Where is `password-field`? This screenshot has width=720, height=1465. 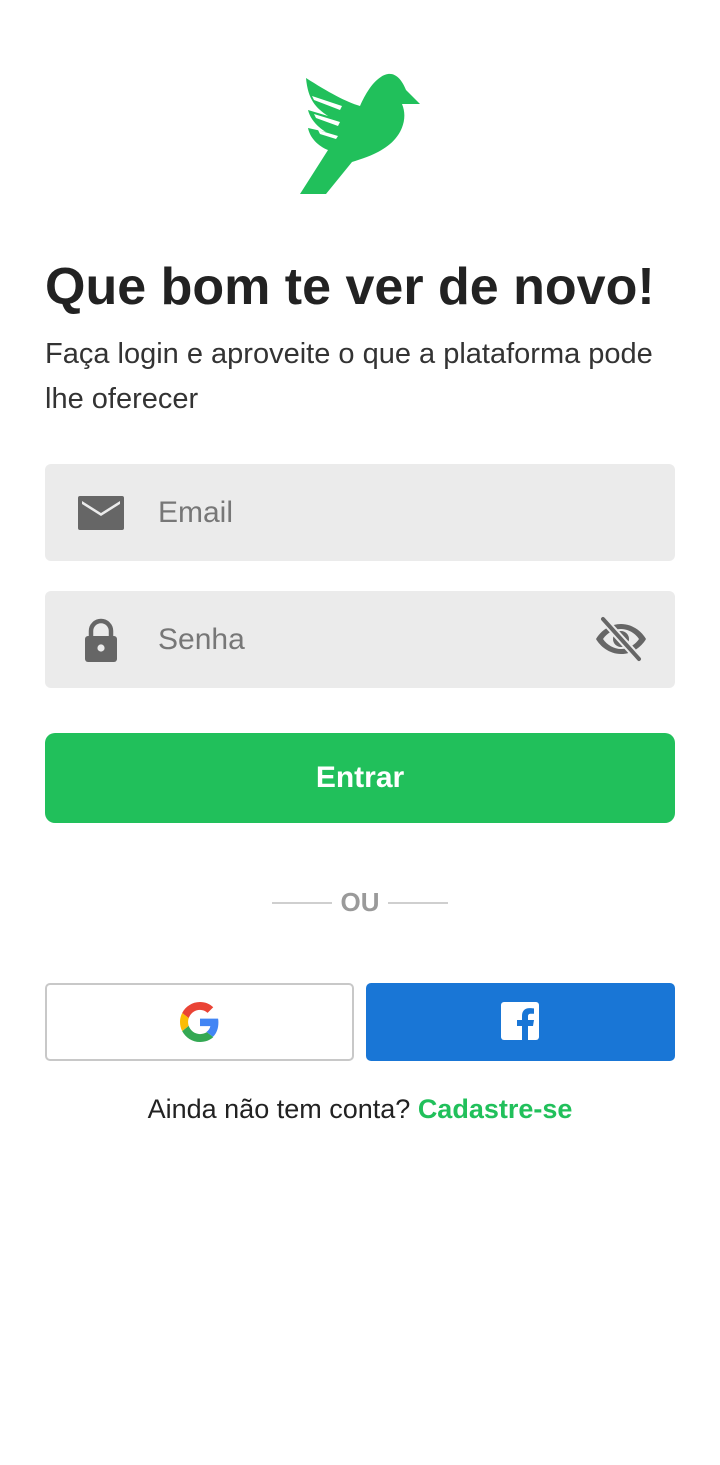 password-field is located at coordinates (360, 639).